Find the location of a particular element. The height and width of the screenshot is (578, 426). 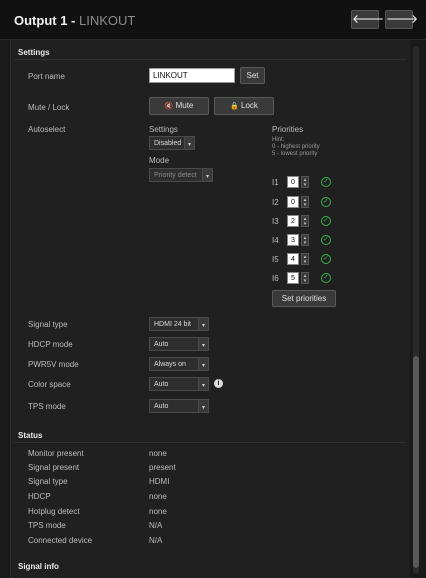

status-row-label: Signal type is located at coordinates (48, 481).